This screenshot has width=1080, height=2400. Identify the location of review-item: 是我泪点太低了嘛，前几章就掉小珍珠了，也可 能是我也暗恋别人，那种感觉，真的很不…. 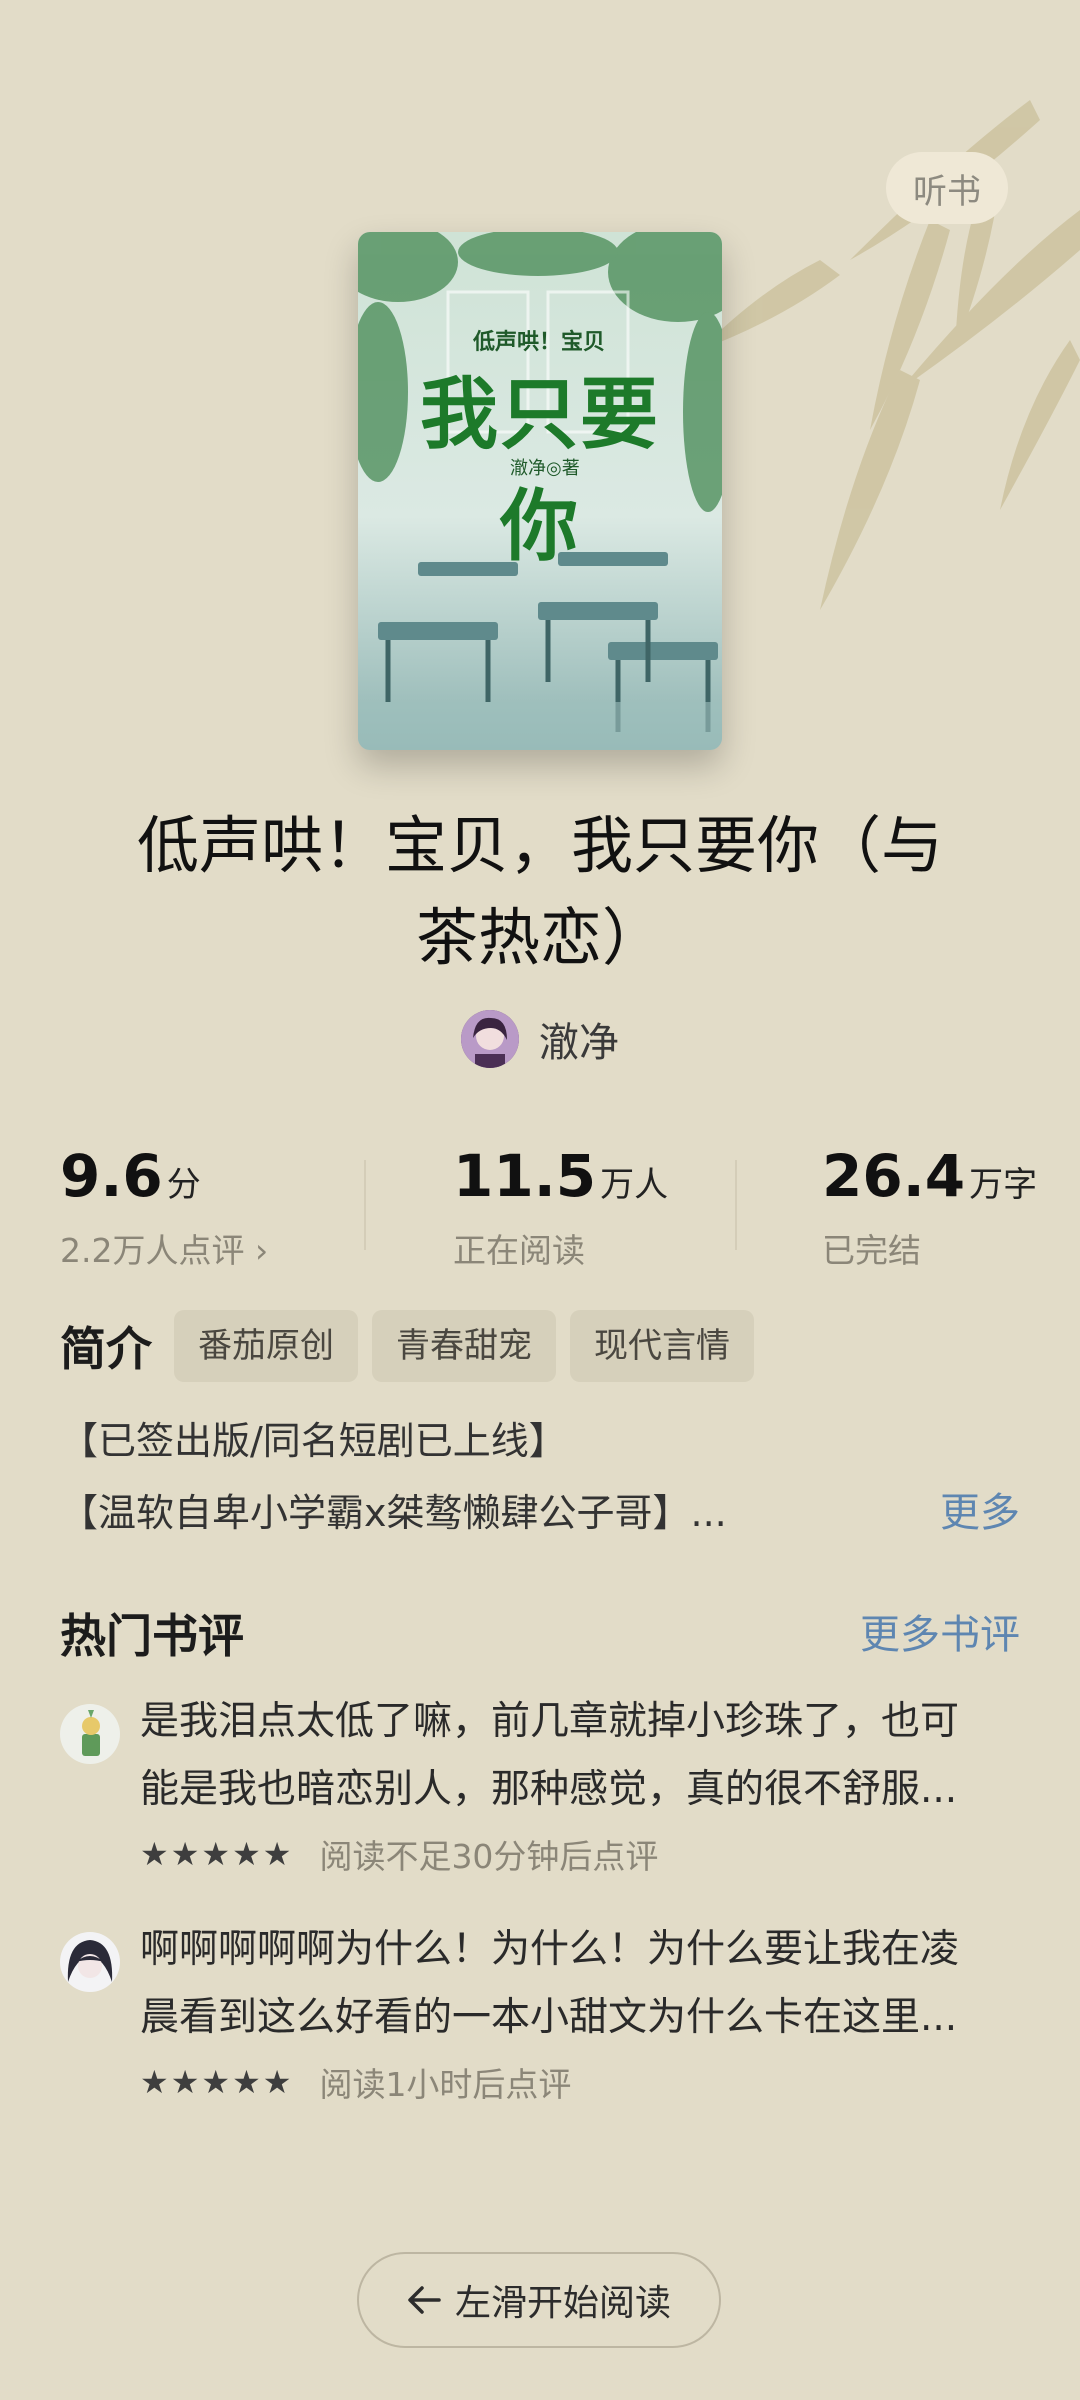
(540, 1789).